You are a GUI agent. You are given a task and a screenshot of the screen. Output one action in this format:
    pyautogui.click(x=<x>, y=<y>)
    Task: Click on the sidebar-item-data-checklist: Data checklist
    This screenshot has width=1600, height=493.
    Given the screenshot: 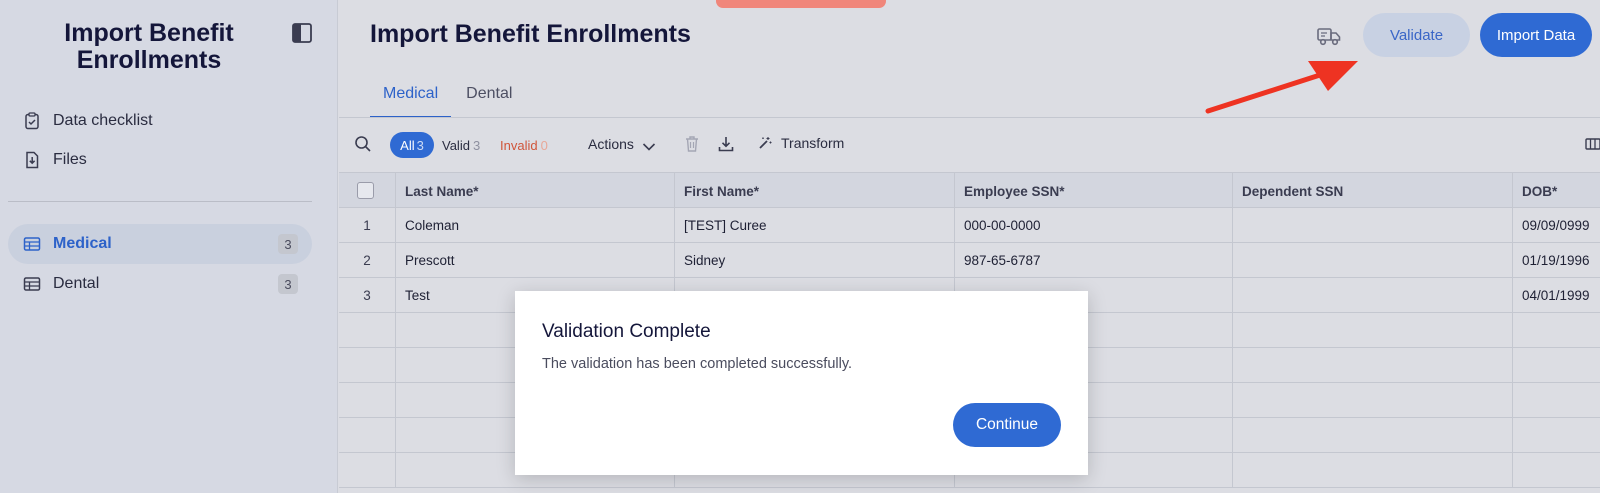 What is the action you would take?
    pyautogui.click(x=160, y=121)
    